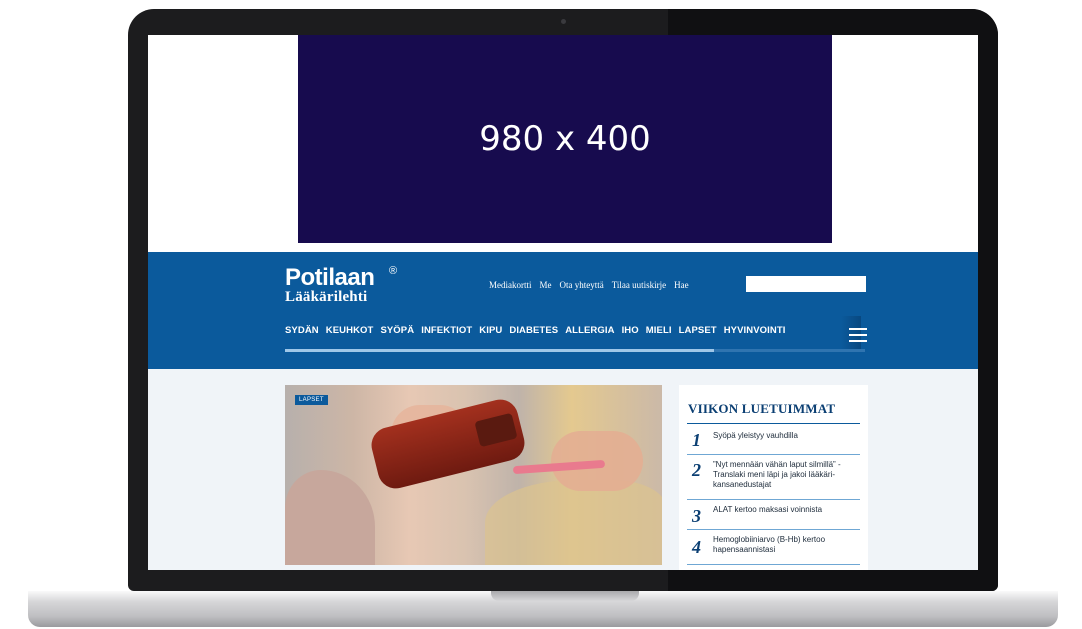 This screenshot has height=629, width=1082. I want to click on search-input, so click(806, 284).